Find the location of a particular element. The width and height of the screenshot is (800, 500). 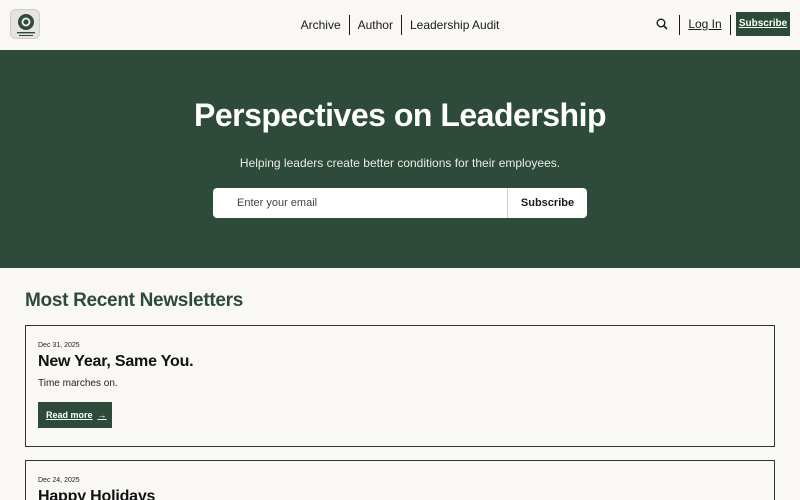

header-subscribe-button: Subscribe is located at coordinates (763, 24).